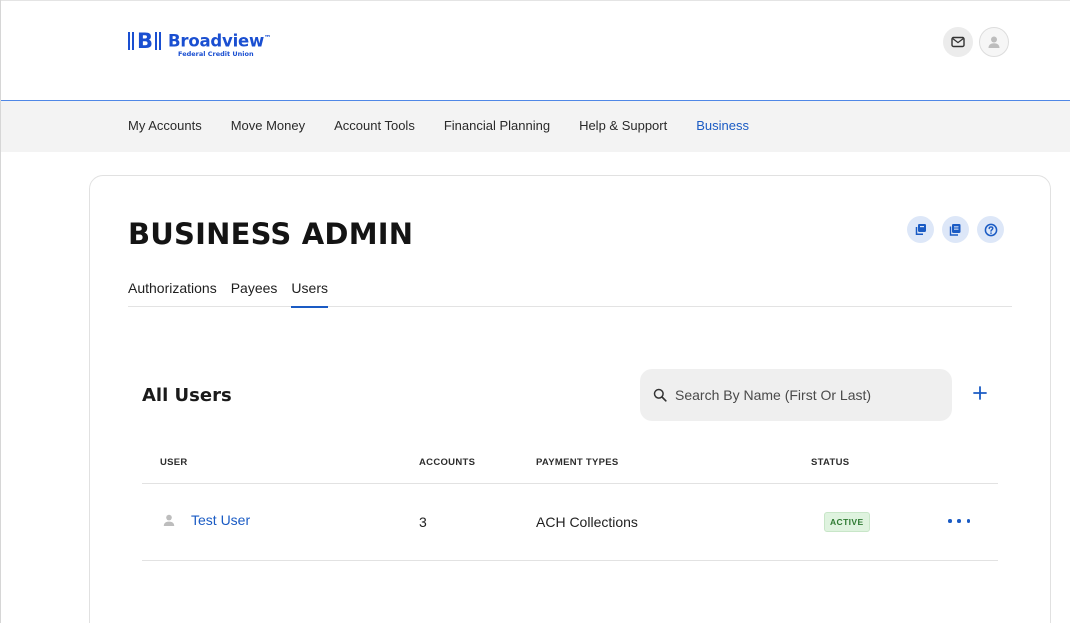  What do you see at coordinates (847, 522) in the screenshot?
I see `status-badge: ACTIVE` at bounding box center [847, 522].